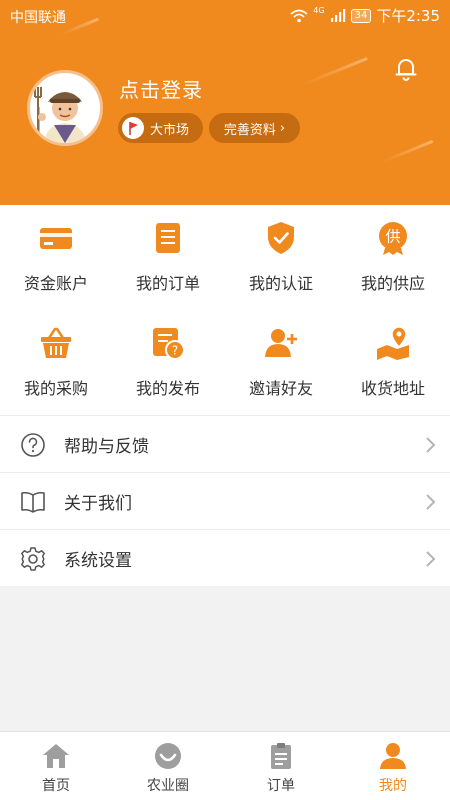  I want to click on supply-badge-icon: 供, so click(393, 238).